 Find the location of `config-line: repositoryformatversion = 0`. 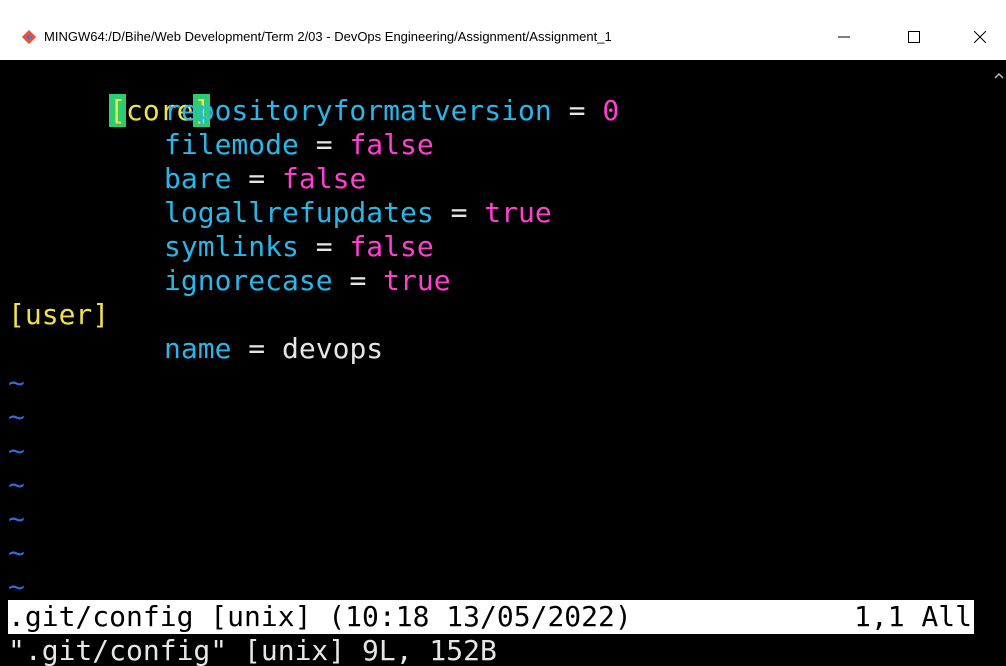

config-line: repositoryformatversion = 0 is located at coordinates (392, 110).